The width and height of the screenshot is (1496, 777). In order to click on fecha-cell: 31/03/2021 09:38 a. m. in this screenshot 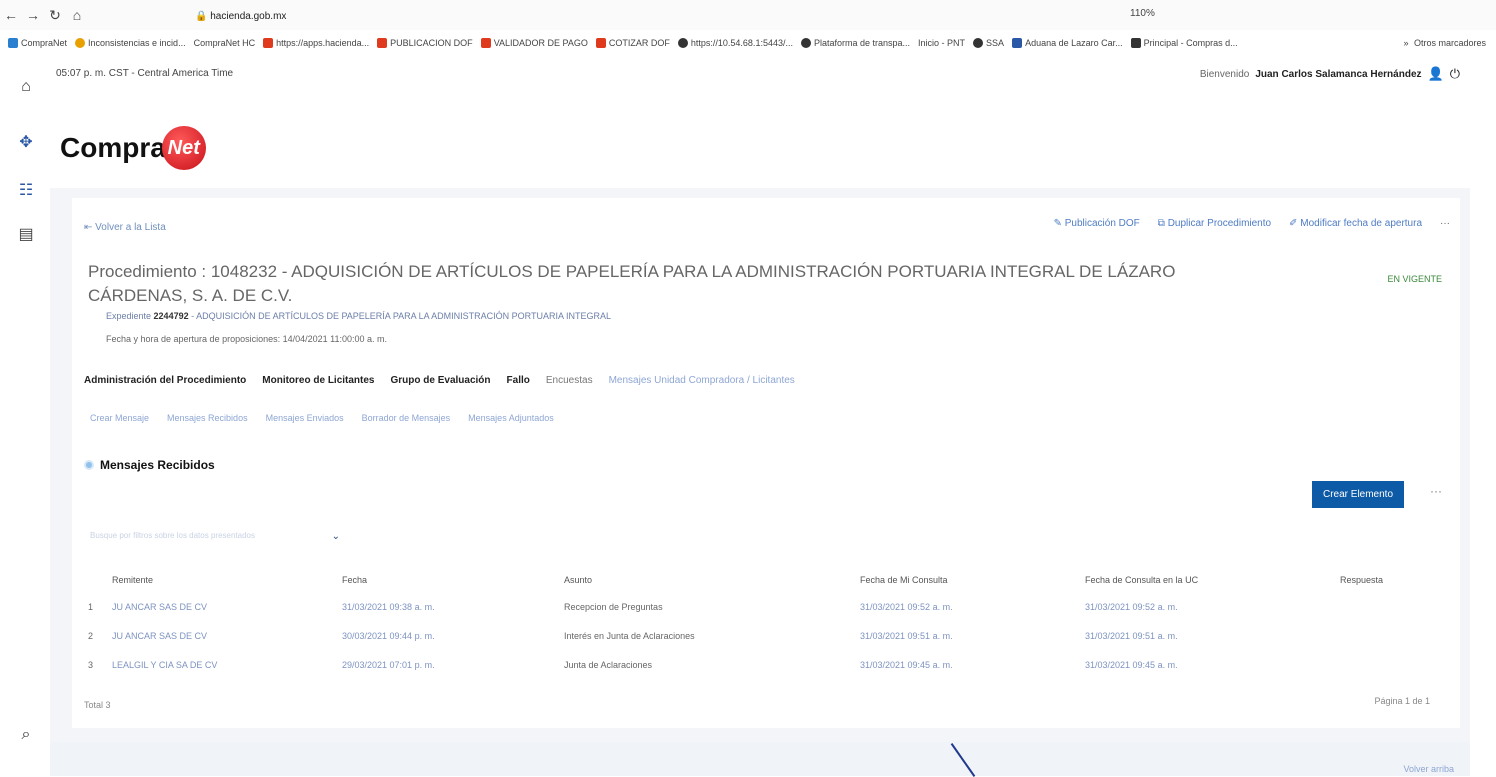, I will do `click(388, 606)`.